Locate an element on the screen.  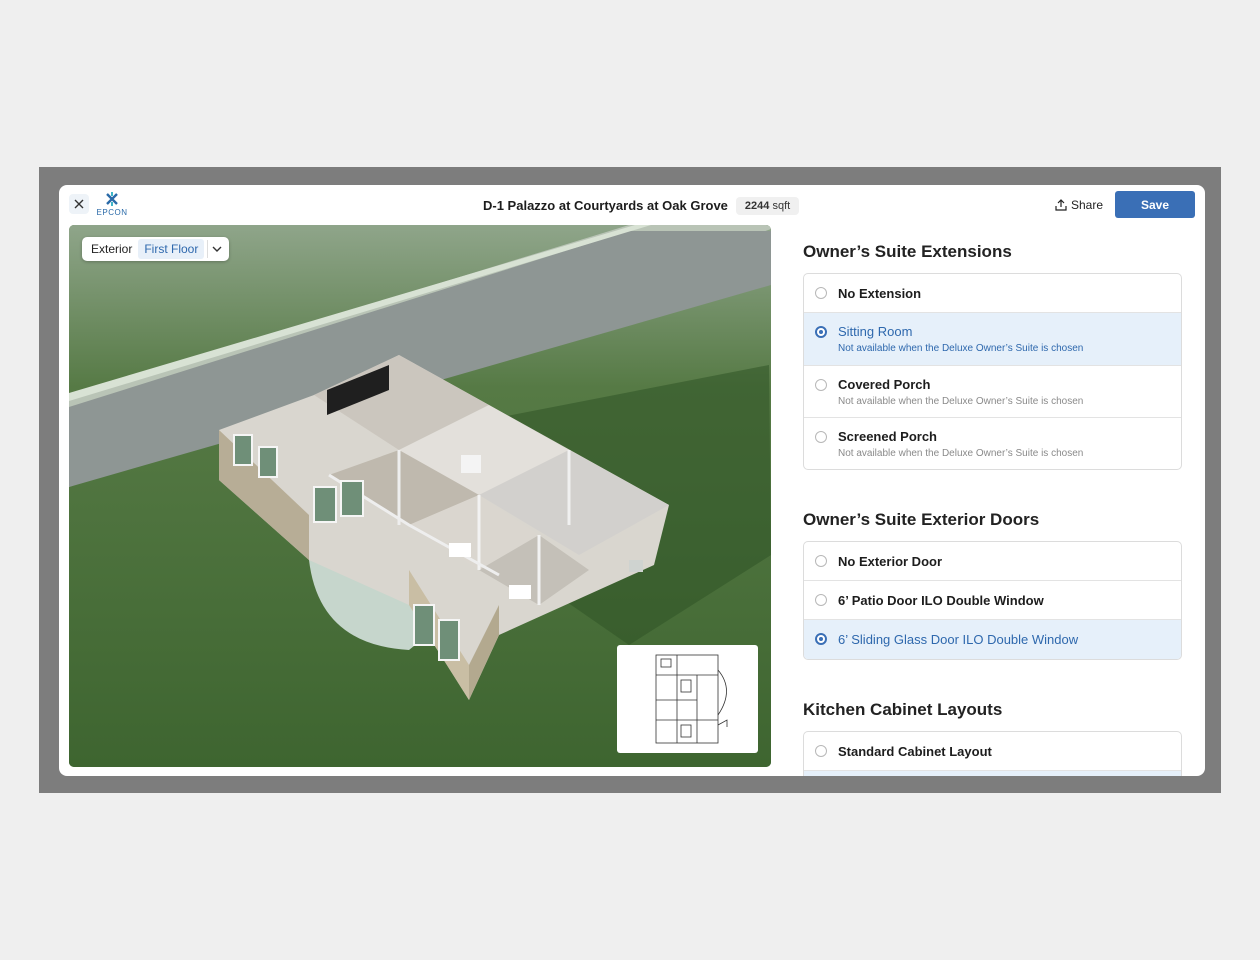
close-button is located at coordinates (79, 204).